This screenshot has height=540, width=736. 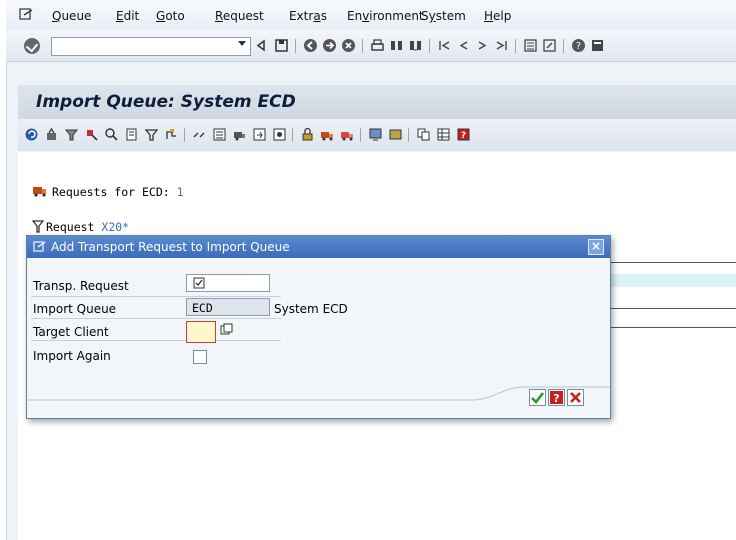 I want to click on standard-toolbar: ?, so click(x=371, y=46).